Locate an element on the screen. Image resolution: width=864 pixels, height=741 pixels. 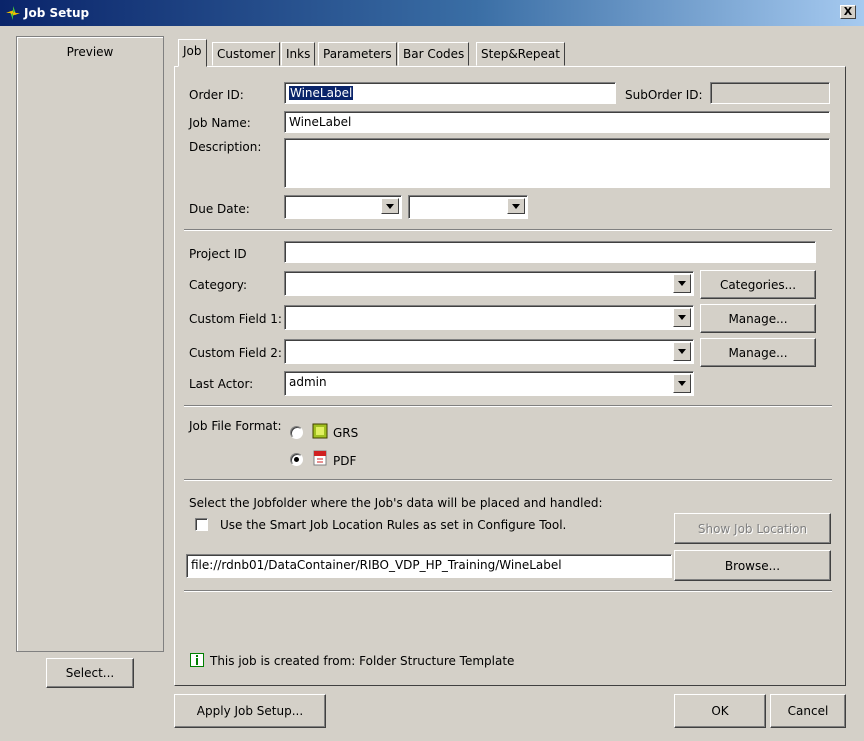
suborder-id-label: SubOrder ID: is located at coordinates (664, 95).